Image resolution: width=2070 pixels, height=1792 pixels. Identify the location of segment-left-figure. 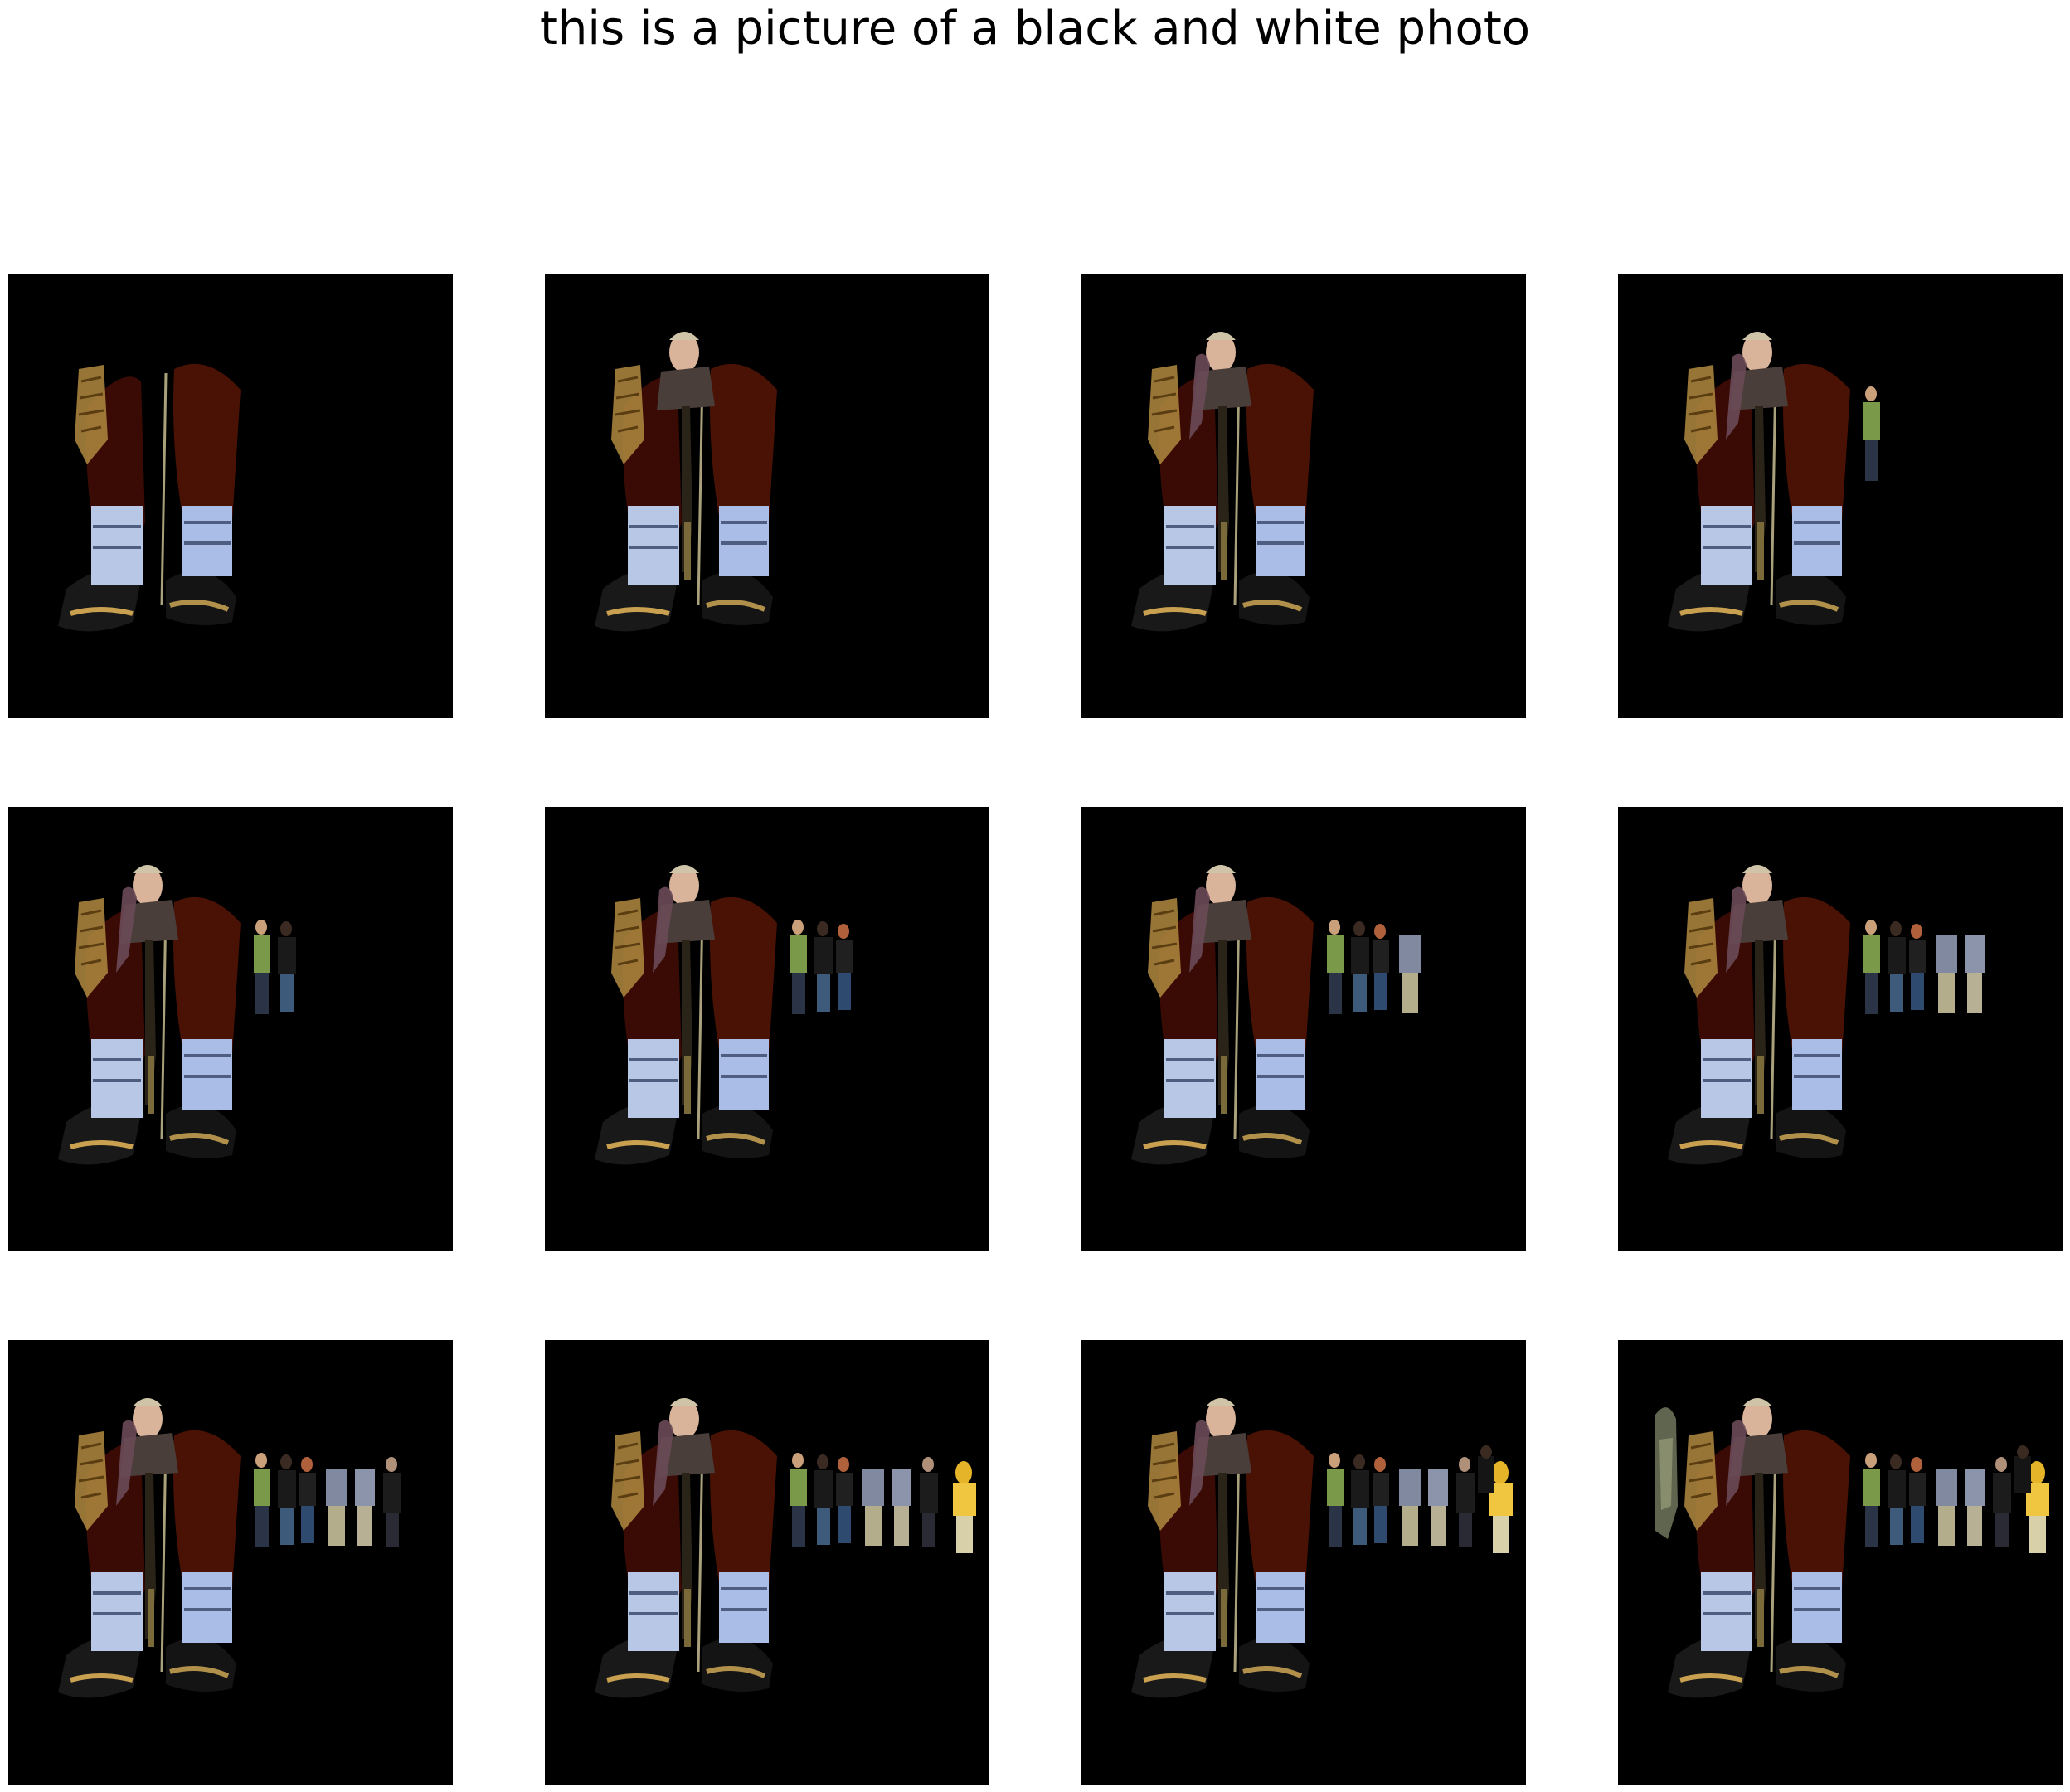
(1667, 1473).